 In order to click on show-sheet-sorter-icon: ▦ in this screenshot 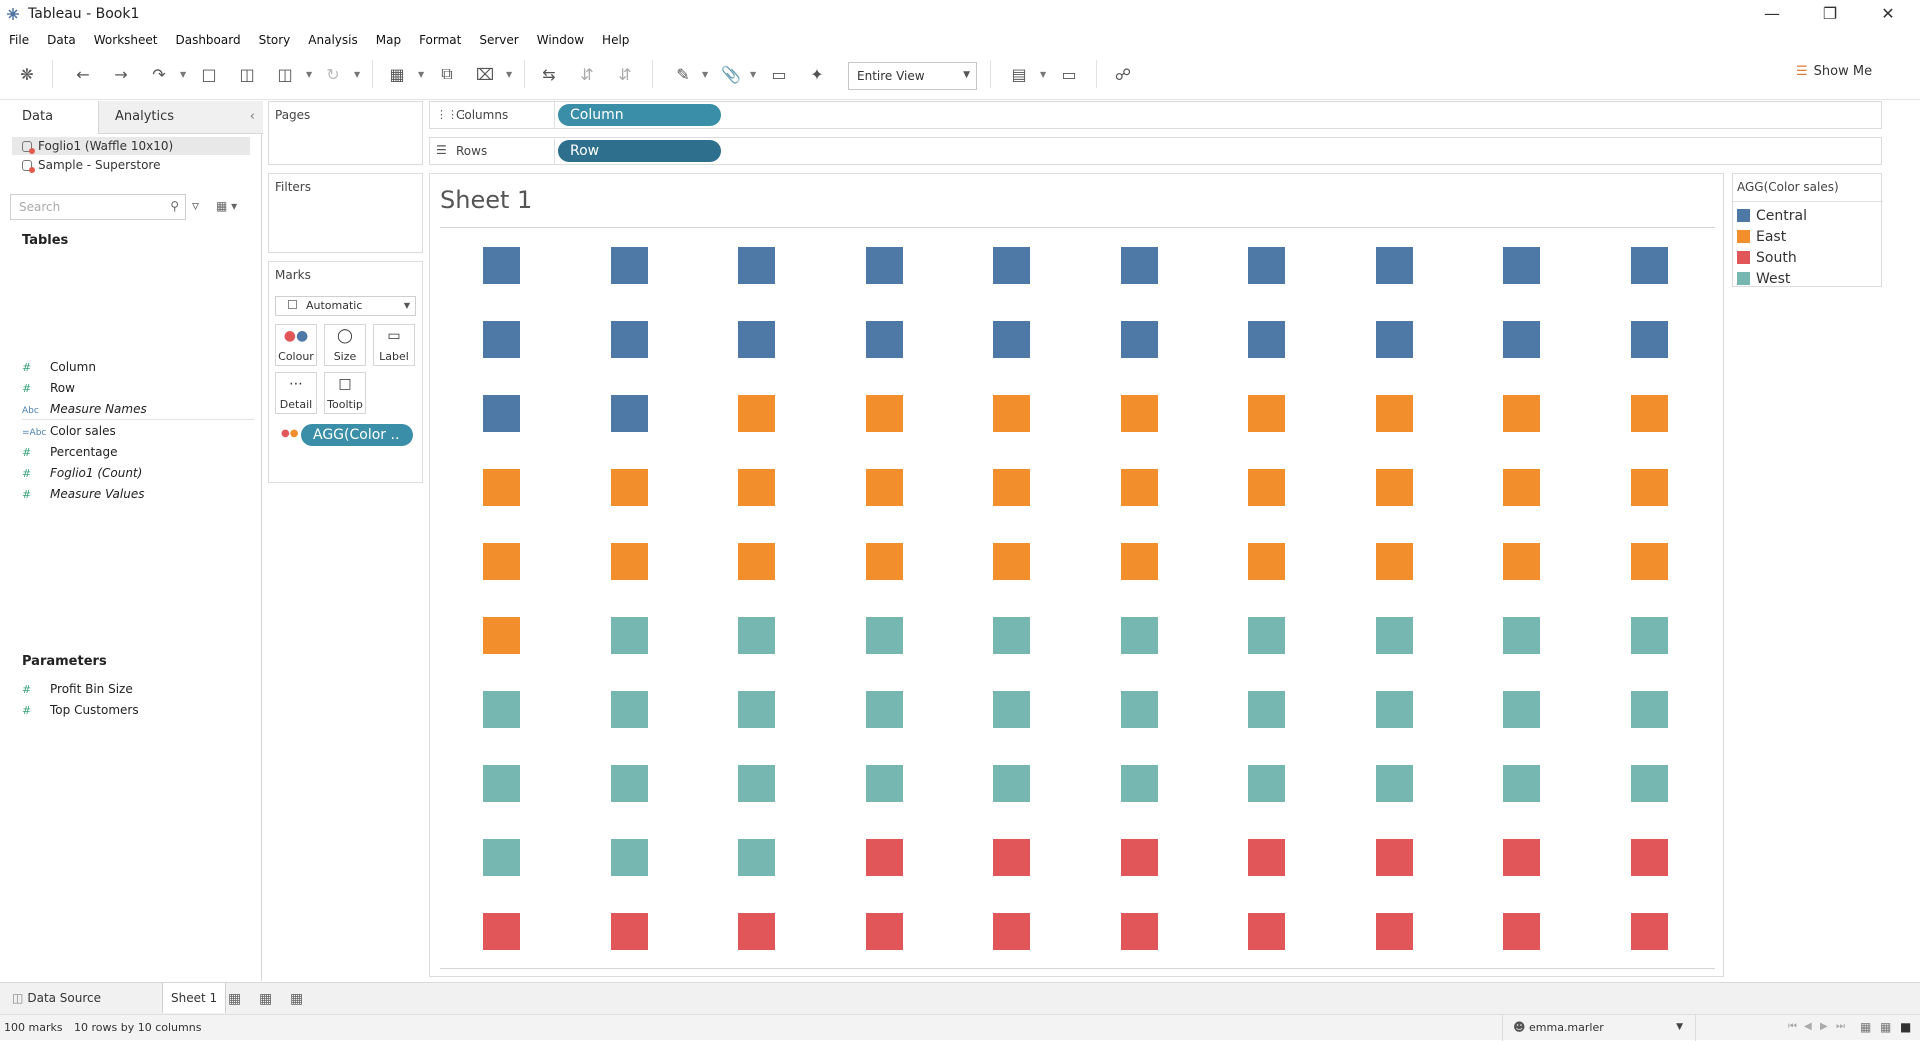, I will do `click(1885, 1027)`.